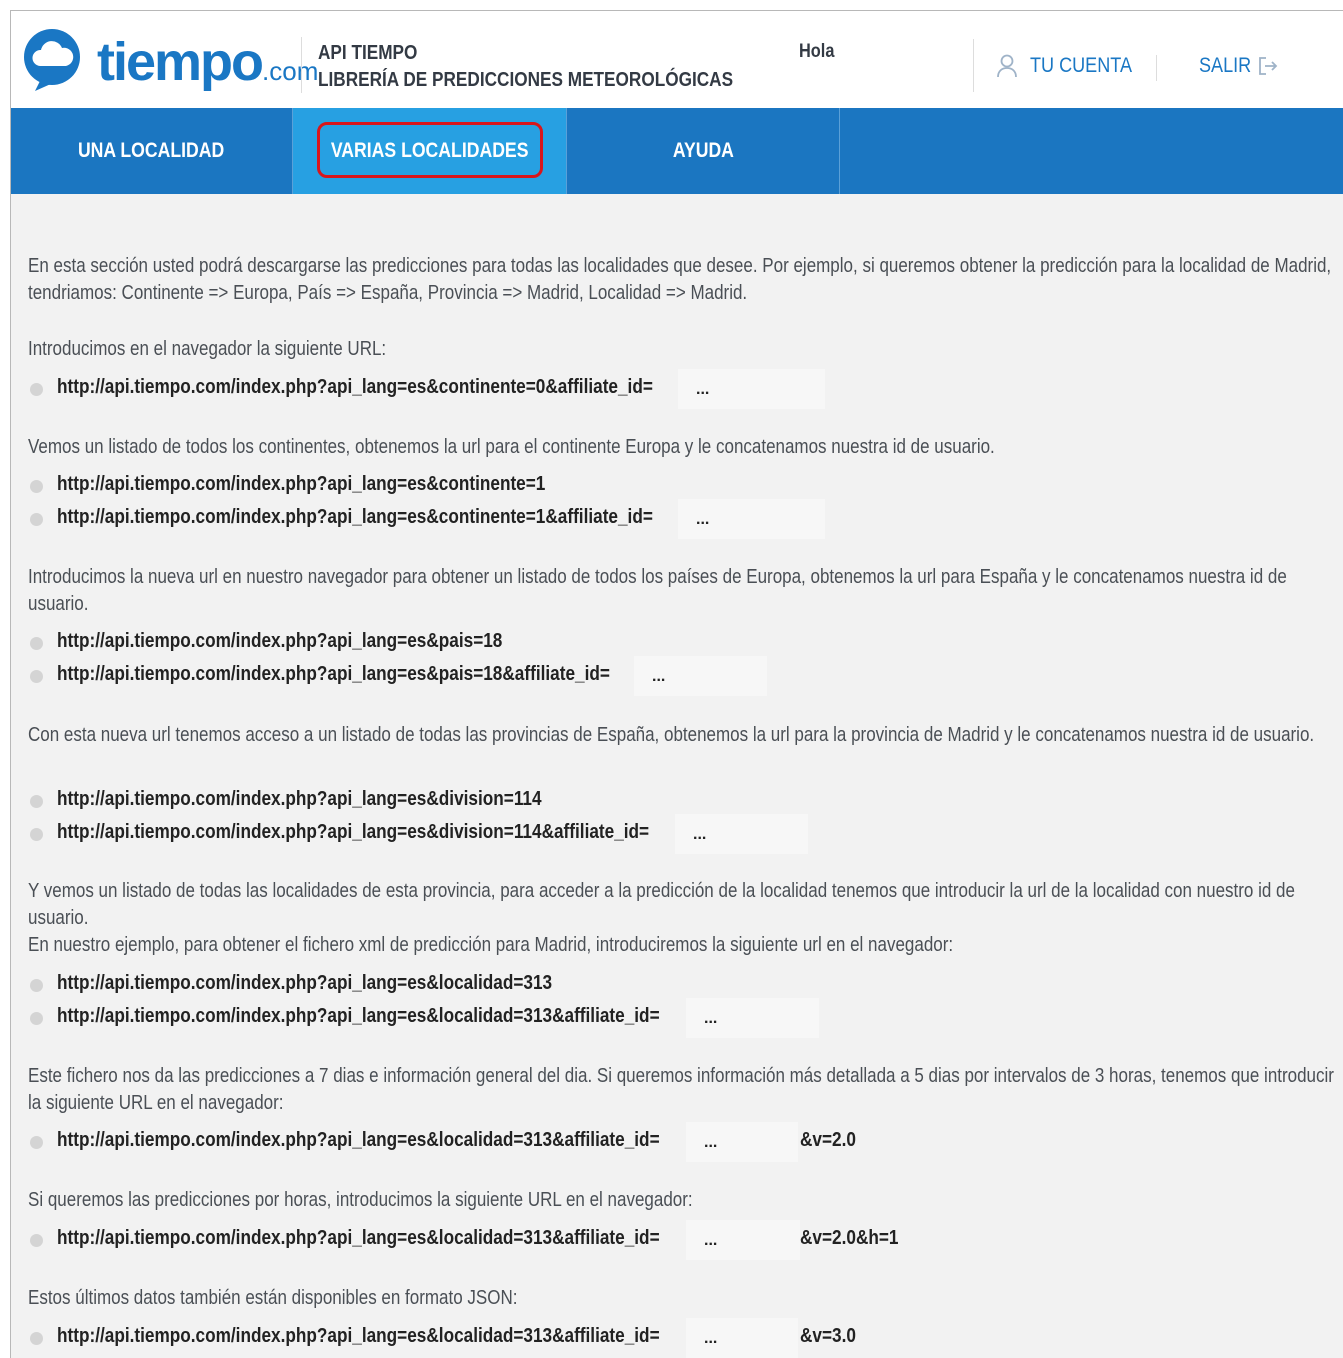  I want to click on logo-word: tiempo, so click(180, 62).